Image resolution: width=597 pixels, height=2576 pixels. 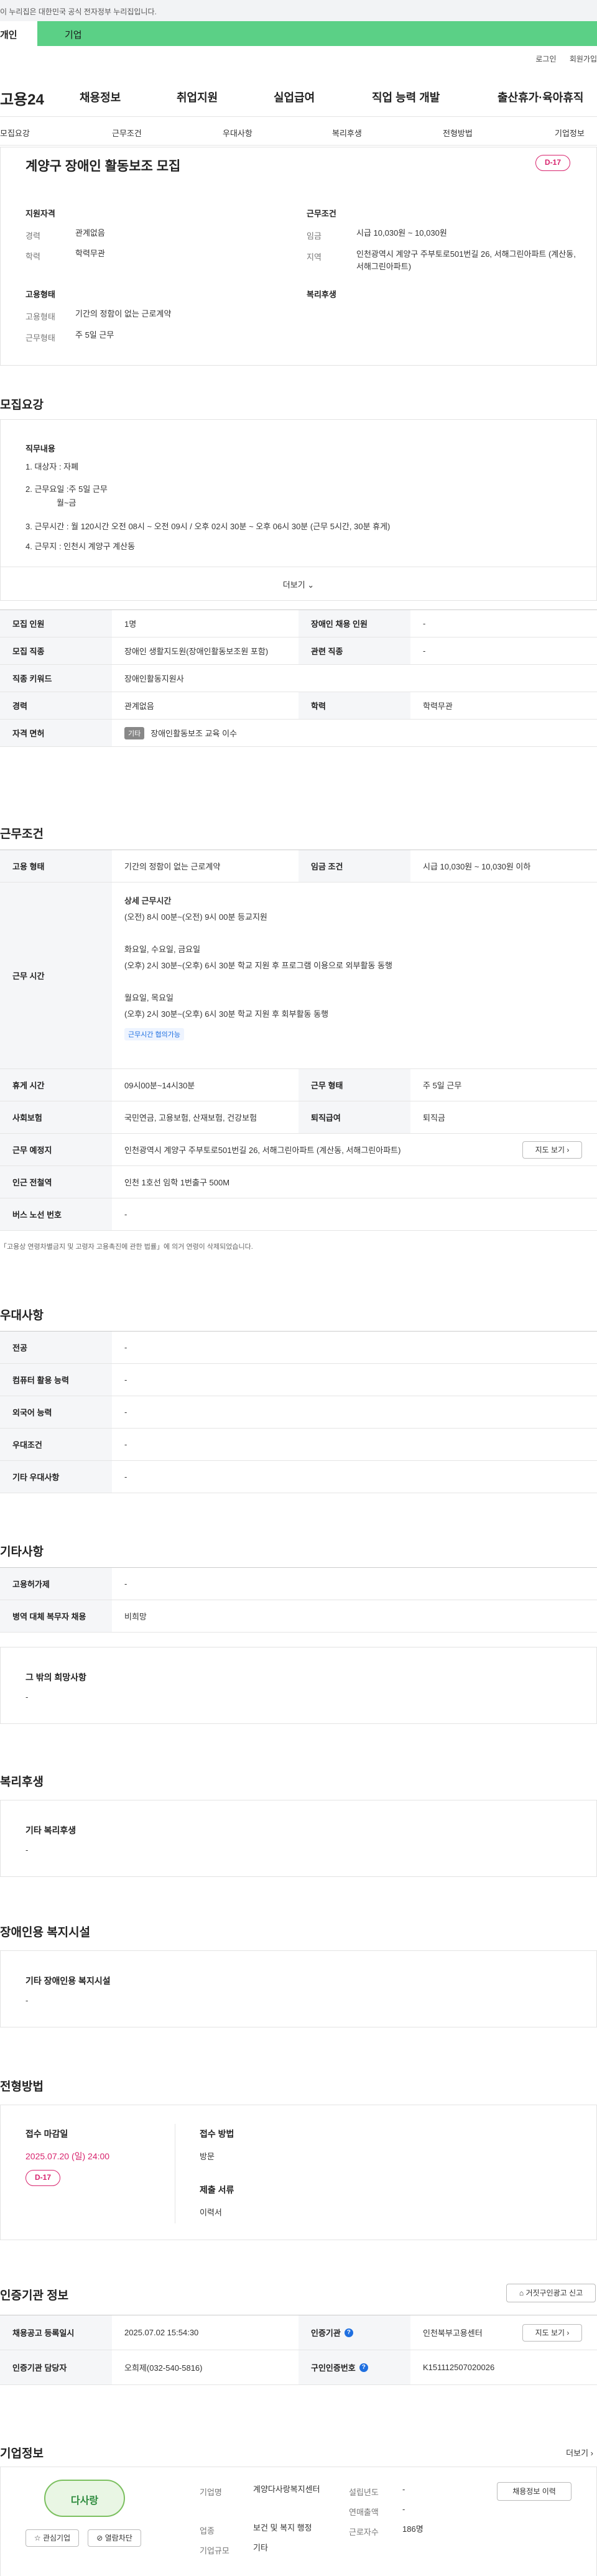 I want to click on table-row: 인근 전철역 인천 1호선 임학 1번출구 500M, so click(x=298, y=1182).